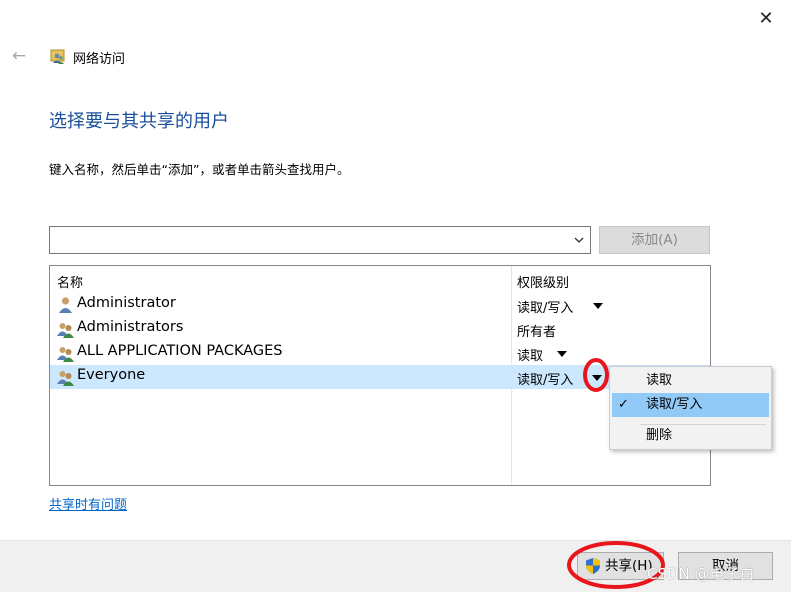 The width and height of the screenshot is (791, 592). I want to click on instruction-text: 键入名称，然后单击“添加”，或者单击箭头查找用户。, so click(199, 169).